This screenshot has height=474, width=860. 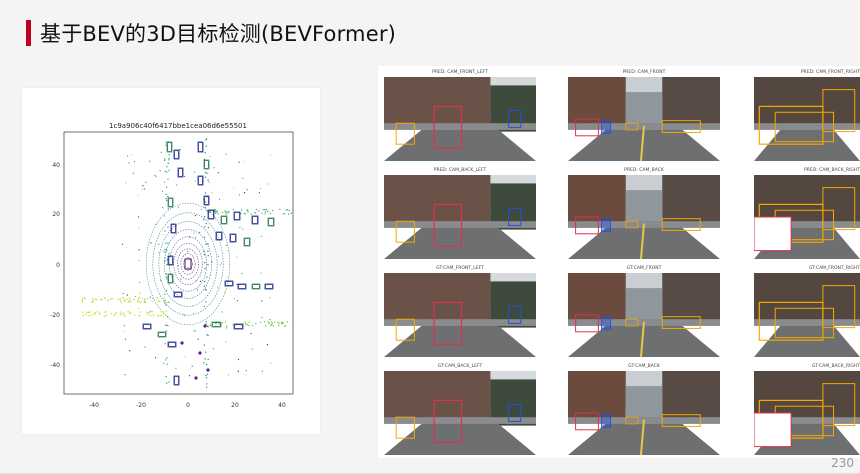 What do you see at coordinates (460, 268) in the screenshot?
I see `camera-label: GT:CAM_FRONT_LEFT` at bounding box center [460, 268].